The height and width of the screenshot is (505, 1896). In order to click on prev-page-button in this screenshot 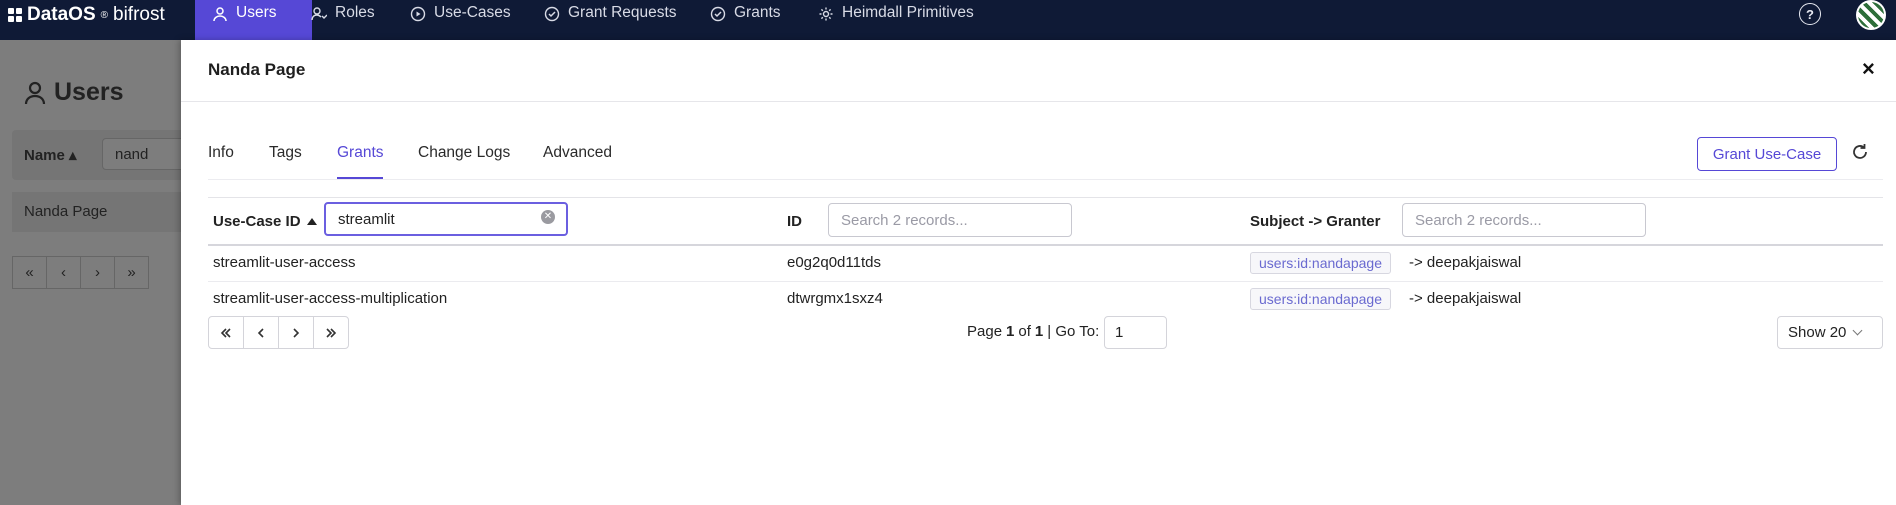, I will do `click(261, 332)`.